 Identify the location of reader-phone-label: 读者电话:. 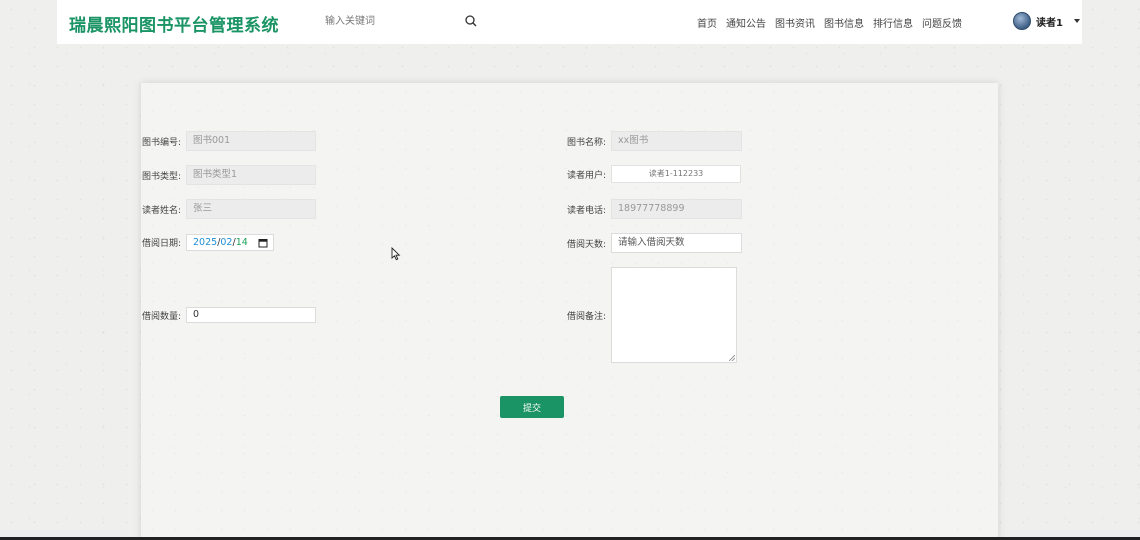
(586, 210).